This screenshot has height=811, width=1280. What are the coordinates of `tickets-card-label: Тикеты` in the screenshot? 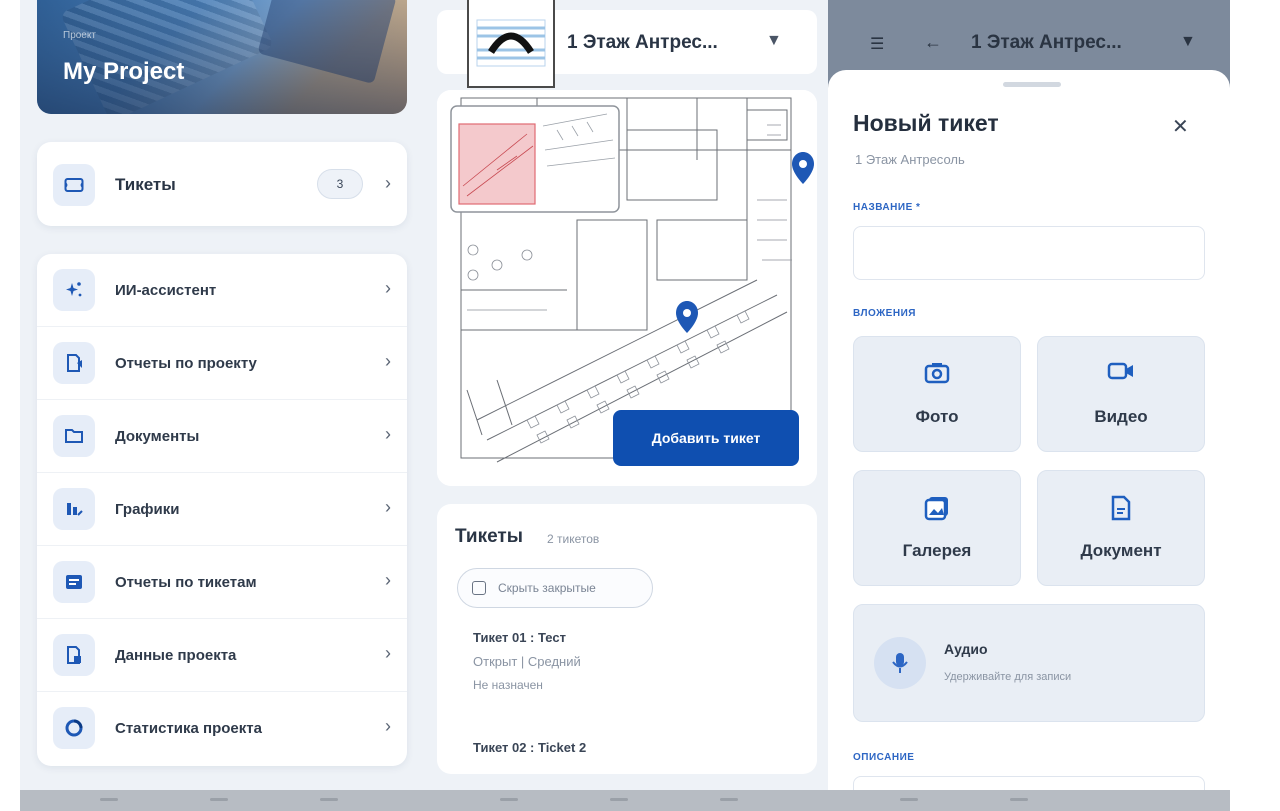 It's located at (145, 184).